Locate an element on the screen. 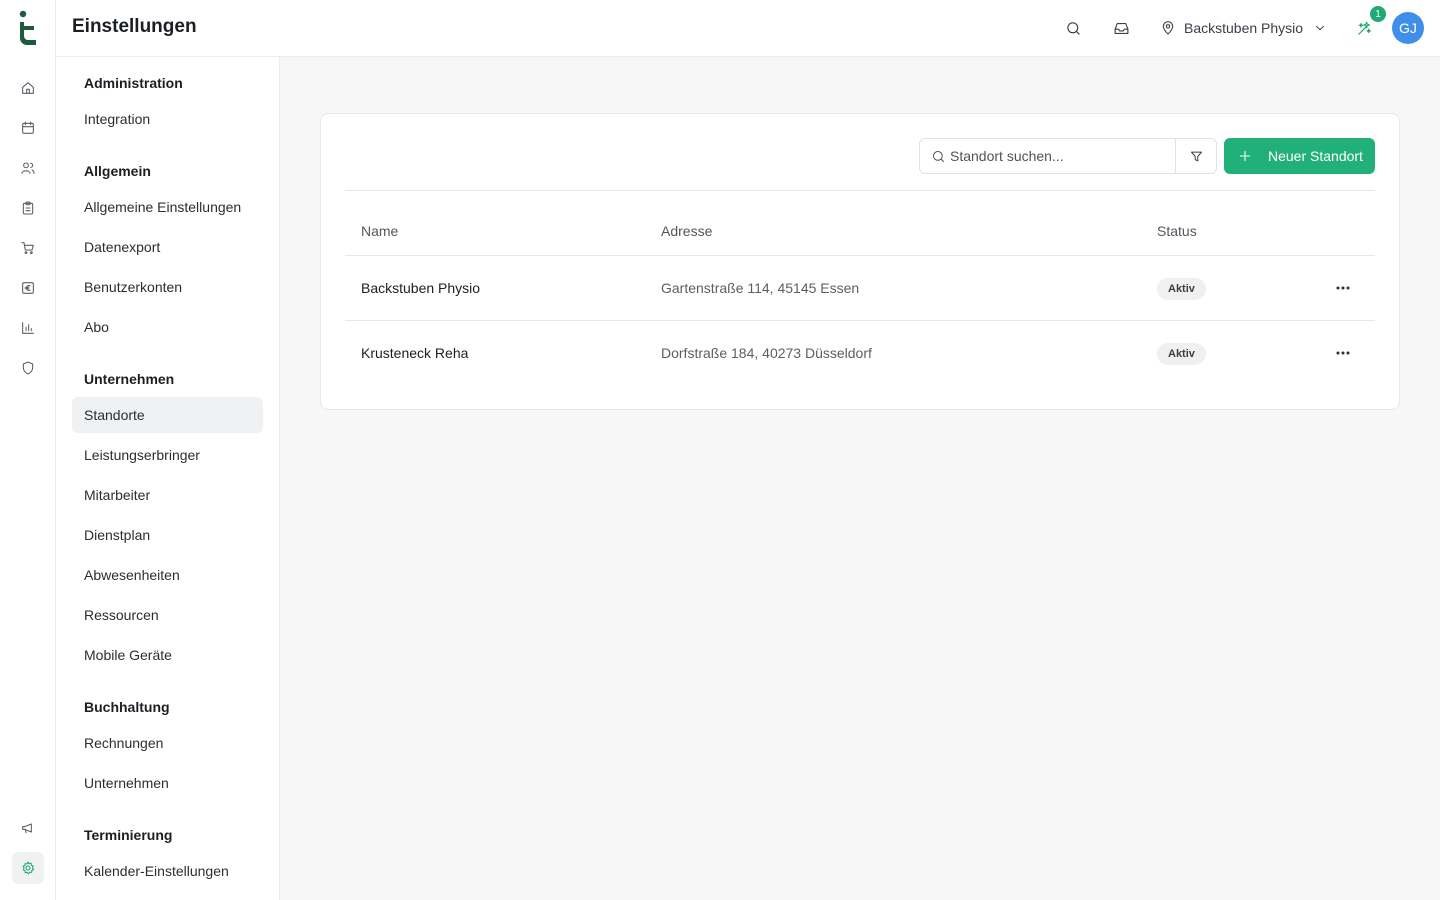  icon-rail is located at coordinates (28, 450).